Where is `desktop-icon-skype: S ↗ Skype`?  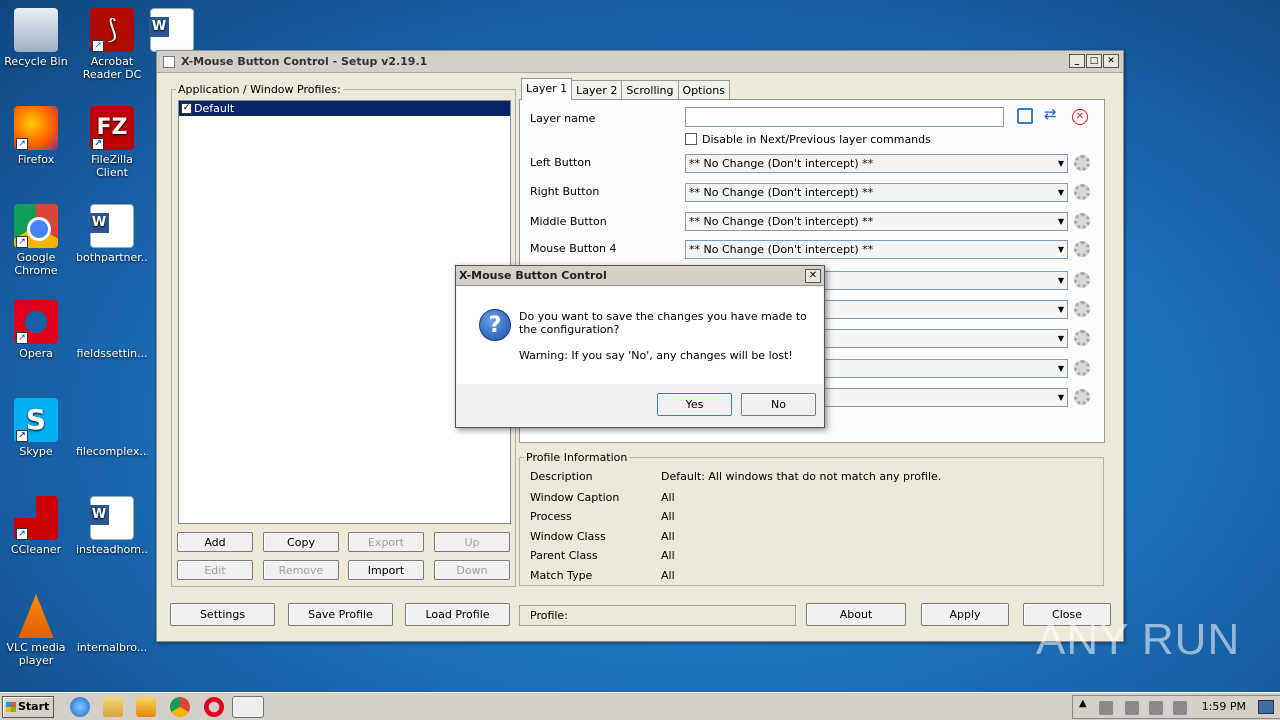
desktop-icon-skype: S ↗ Skype is located at coordinates (36, 428).